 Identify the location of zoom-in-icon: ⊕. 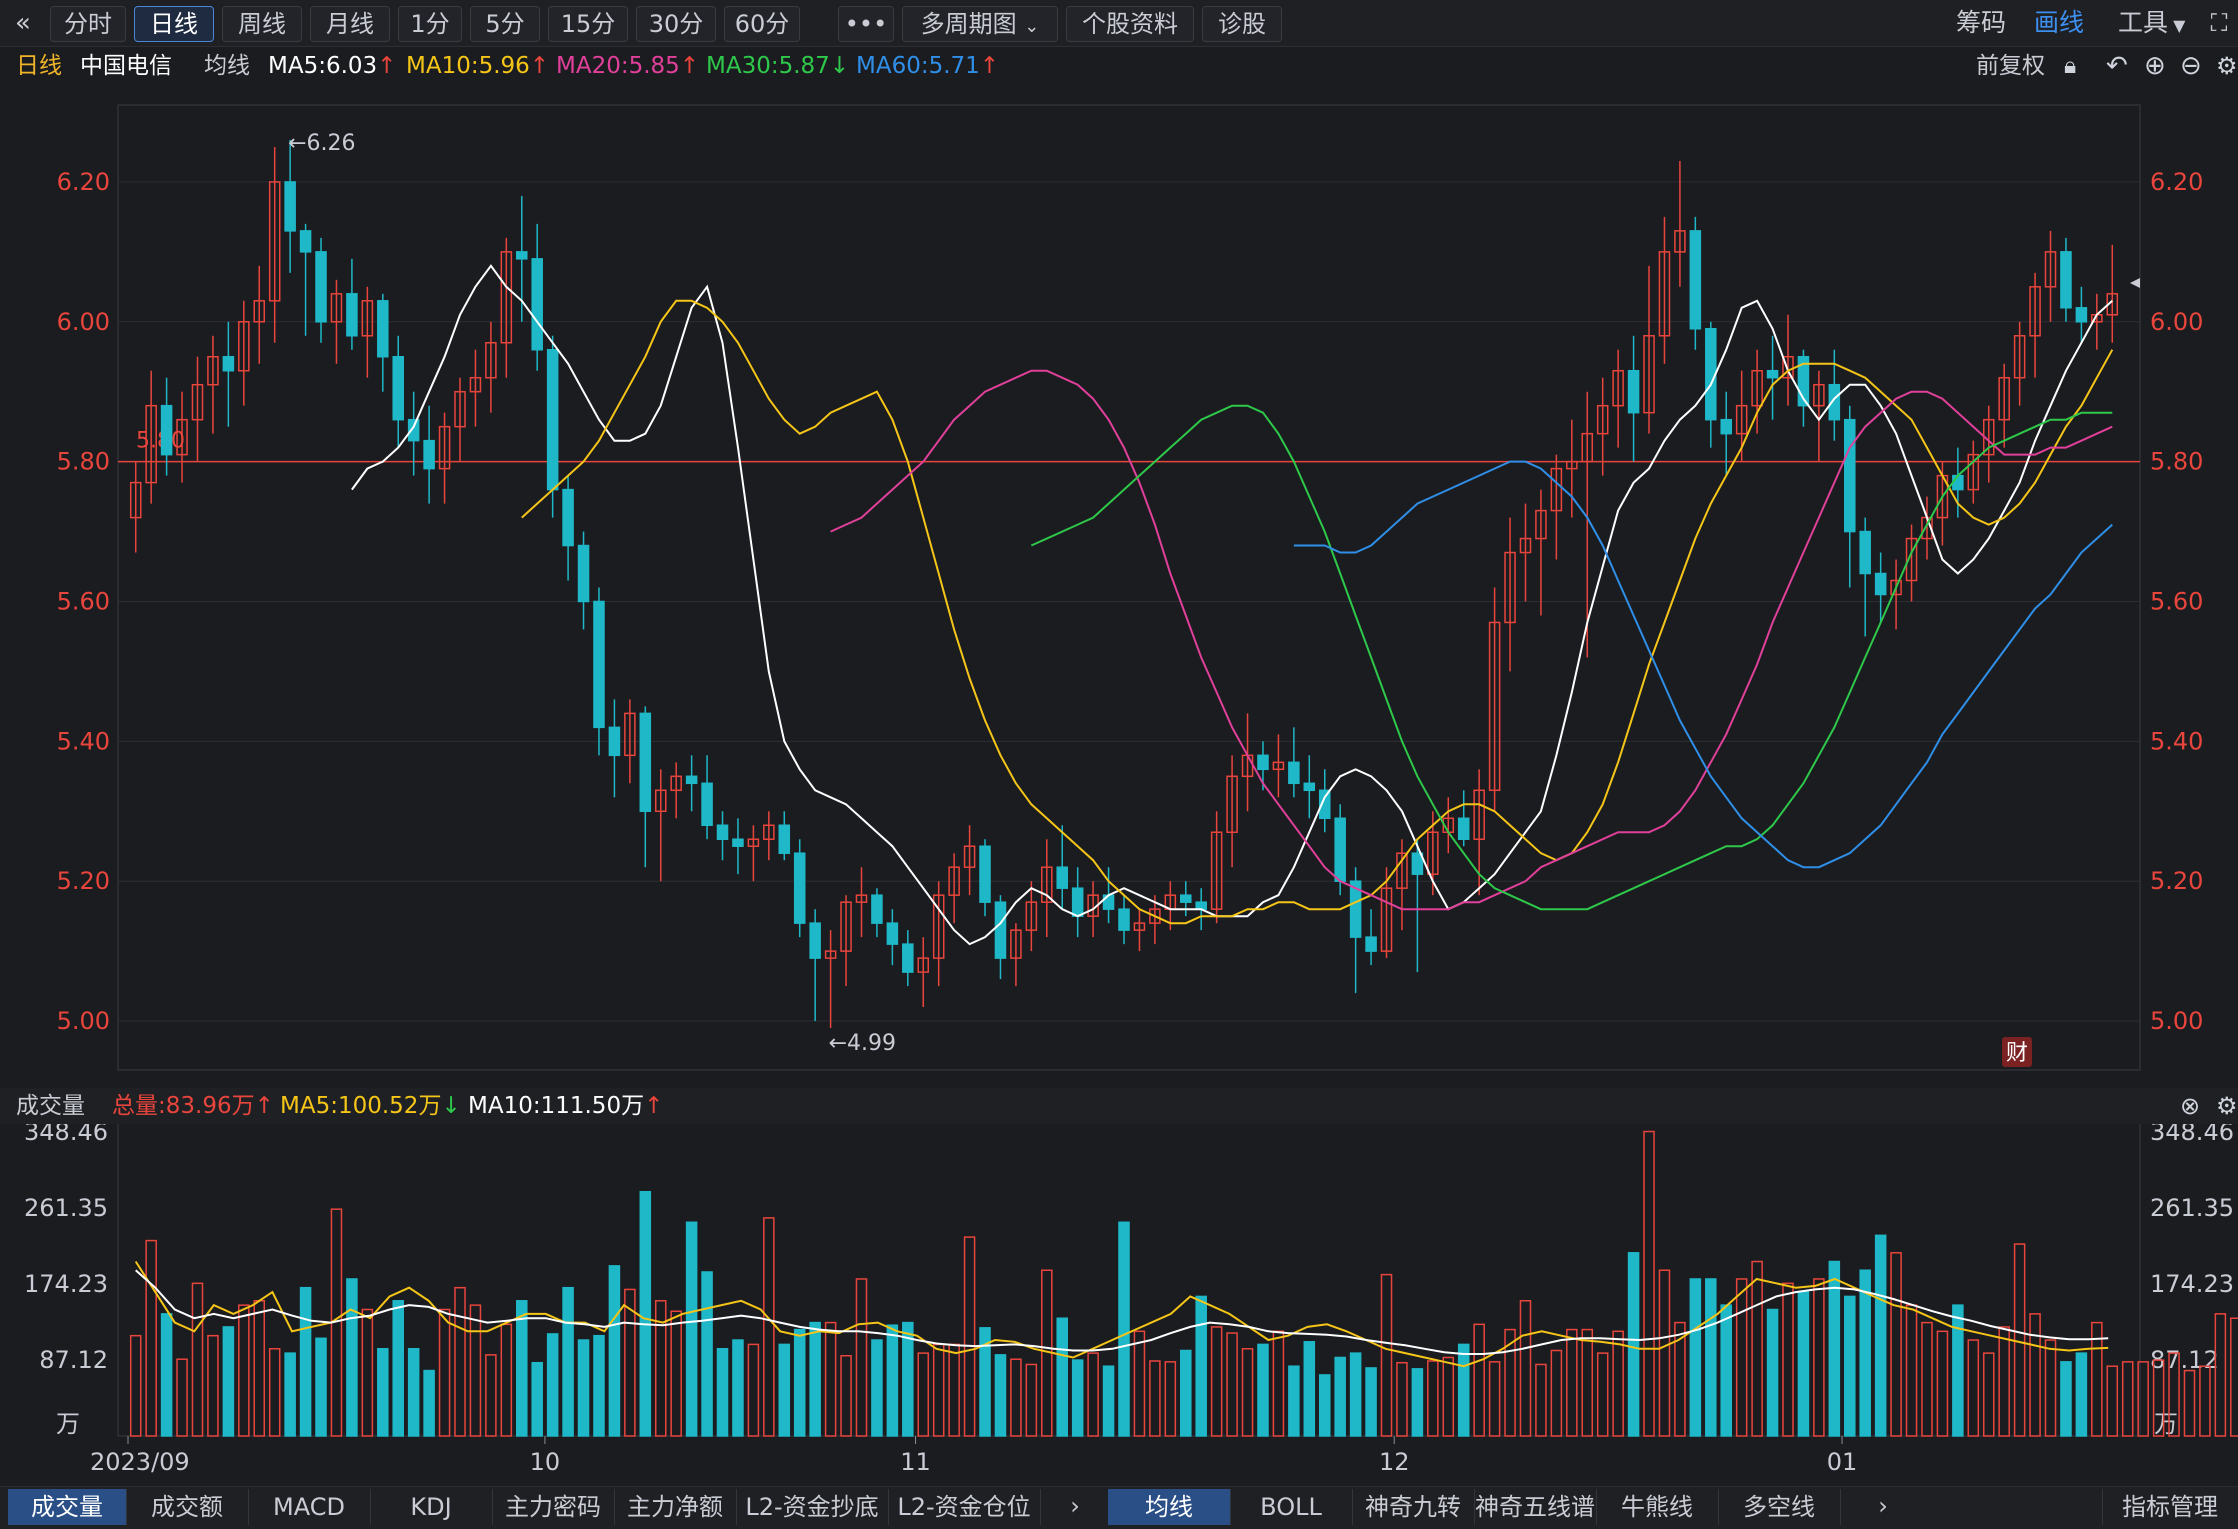
(2155, 66).